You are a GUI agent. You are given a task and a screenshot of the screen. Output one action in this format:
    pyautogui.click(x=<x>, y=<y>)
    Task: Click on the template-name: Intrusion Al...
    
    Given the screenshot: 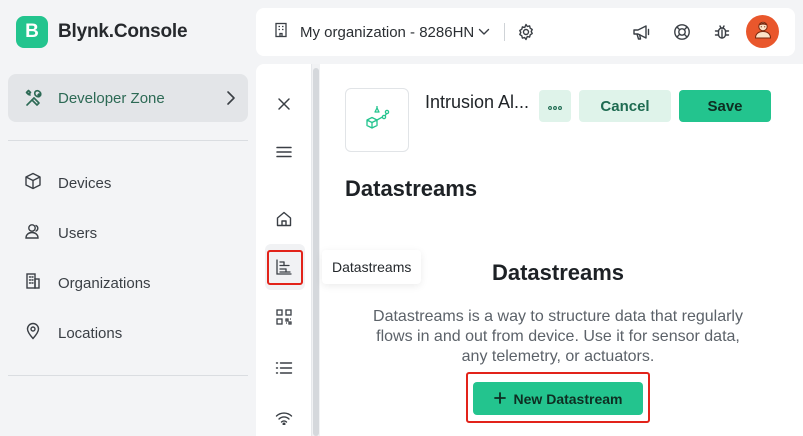 What is the action you would take?
    pyautogui.click(x=477, y=102)
    